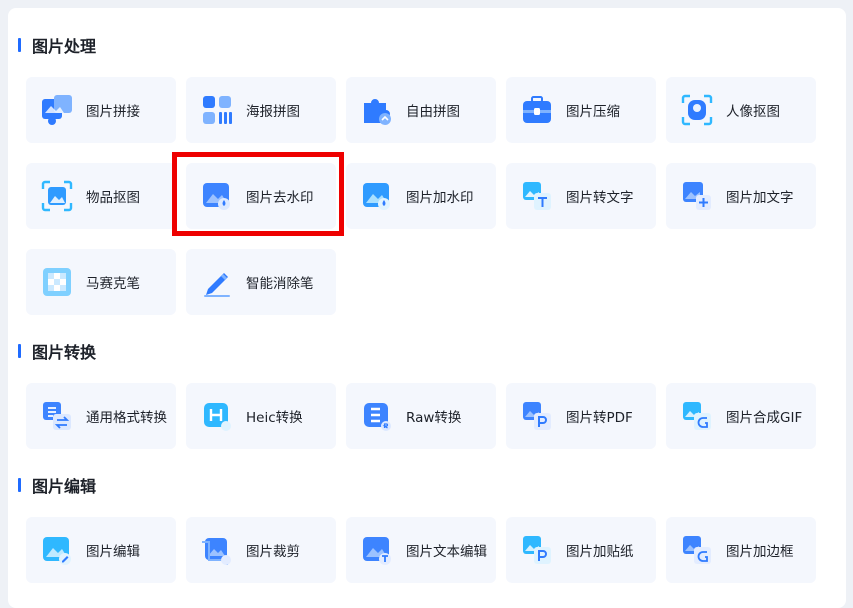  I want to click on raw-convert-icon, so click(377, 417).